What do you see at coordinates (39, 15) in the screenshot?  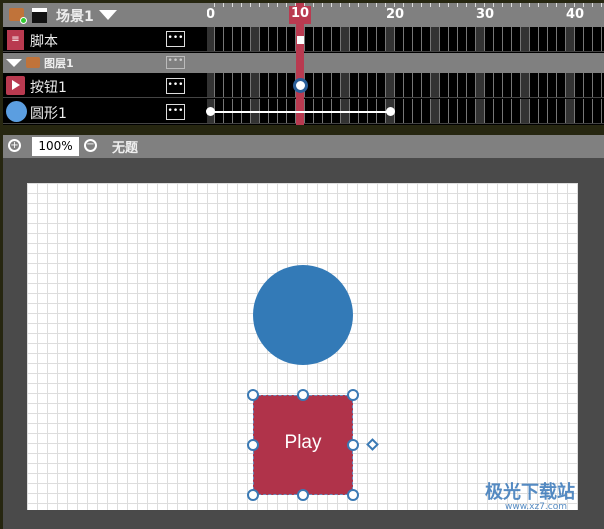 I see `clapper-icon` at bounding box center [39, 15].